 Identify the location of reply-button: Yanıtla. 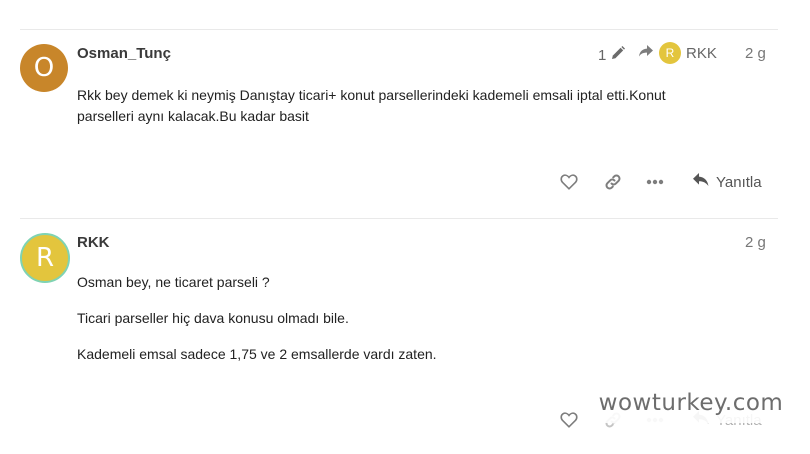
(727, 182).